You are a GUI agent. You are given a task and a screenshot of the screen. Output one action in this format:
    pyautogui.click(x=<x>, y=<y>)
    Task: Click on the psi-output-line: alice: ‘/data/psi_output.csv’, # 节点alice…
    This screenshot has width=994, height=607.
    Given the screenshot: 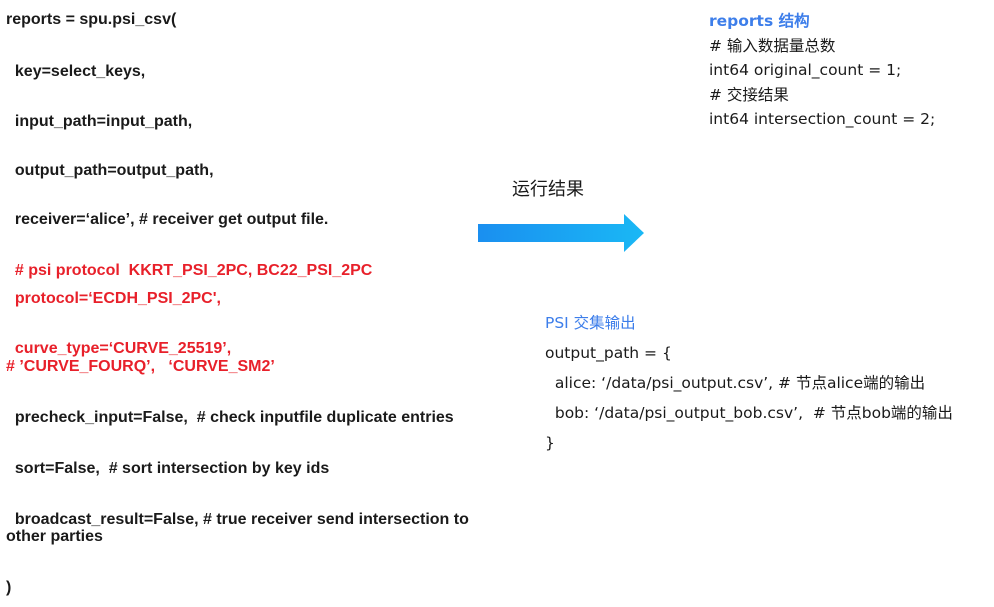 What is the action you would take?
    pyautogui.click(x=735, y=383)
    